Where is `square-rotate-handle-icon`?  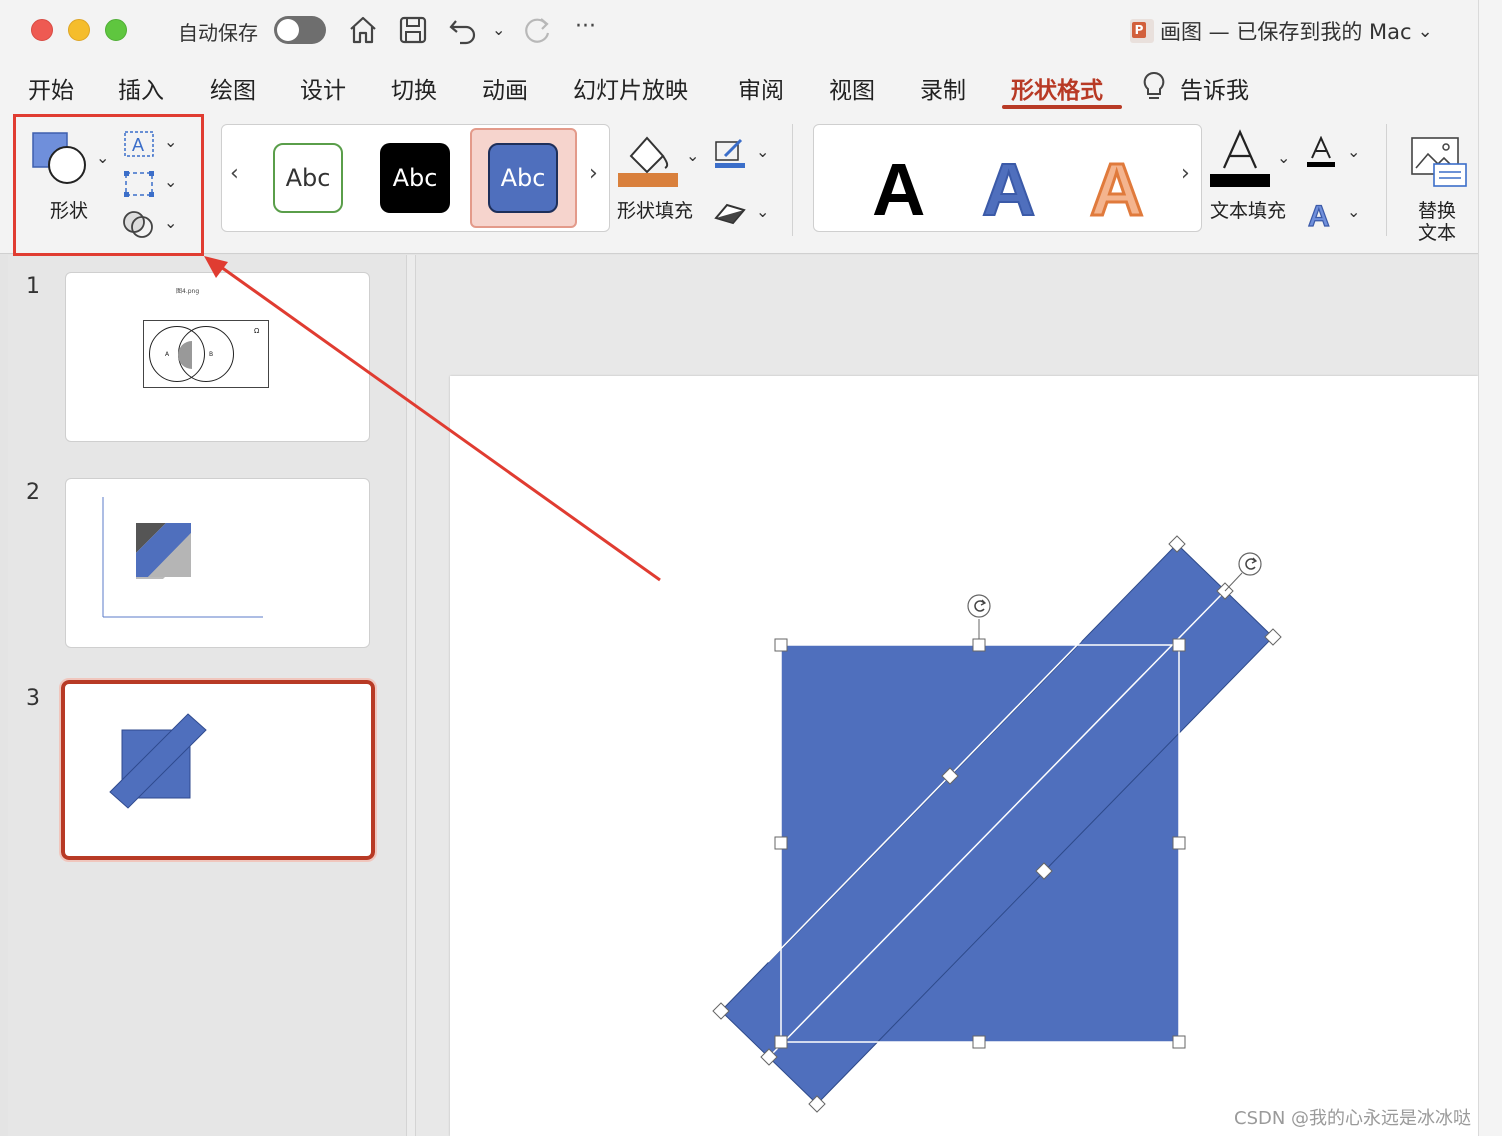
square-rotate-handle-icon is located at coordinates (979, 606).